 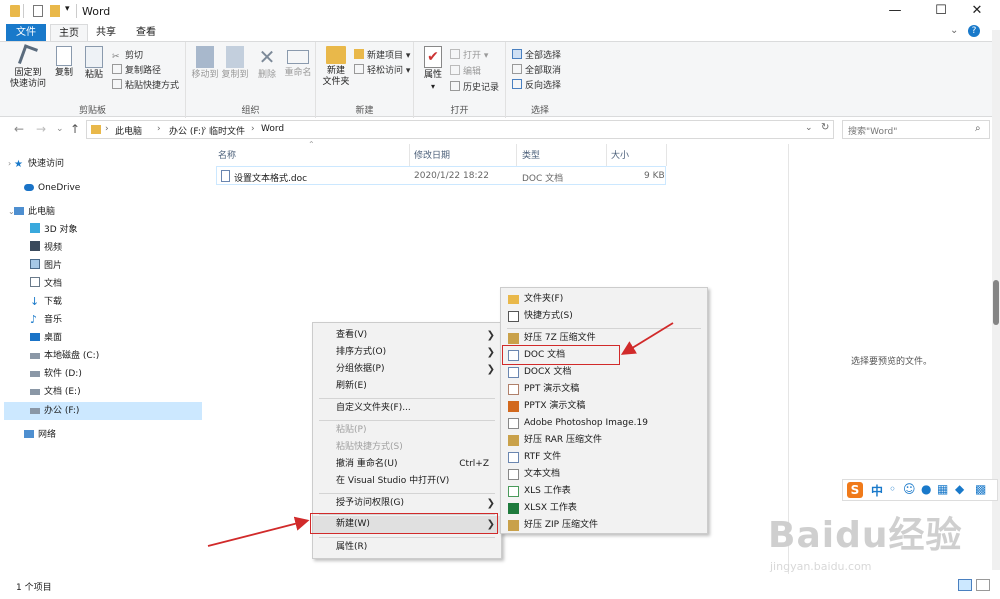 I want to click on easy-access-button: 轻松访问 ▾, so click(x=382, y=69).